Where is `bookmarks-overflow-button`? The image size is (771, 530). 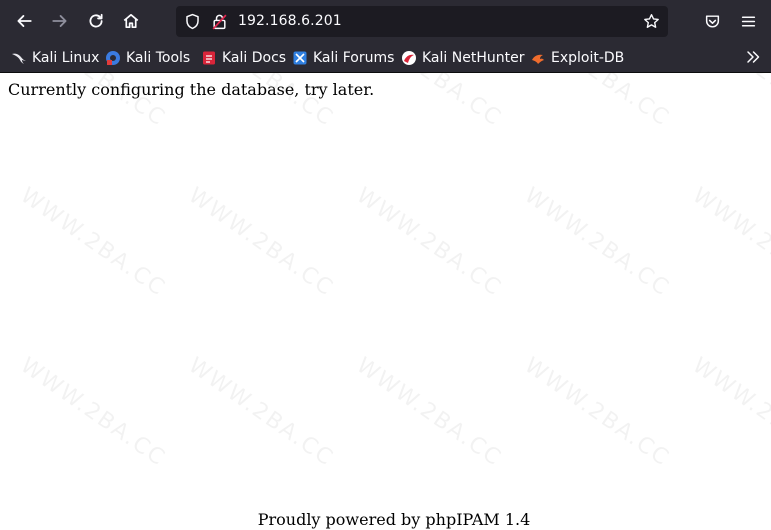 bookmarks-overflow-button is located at coordinates (753, 57).